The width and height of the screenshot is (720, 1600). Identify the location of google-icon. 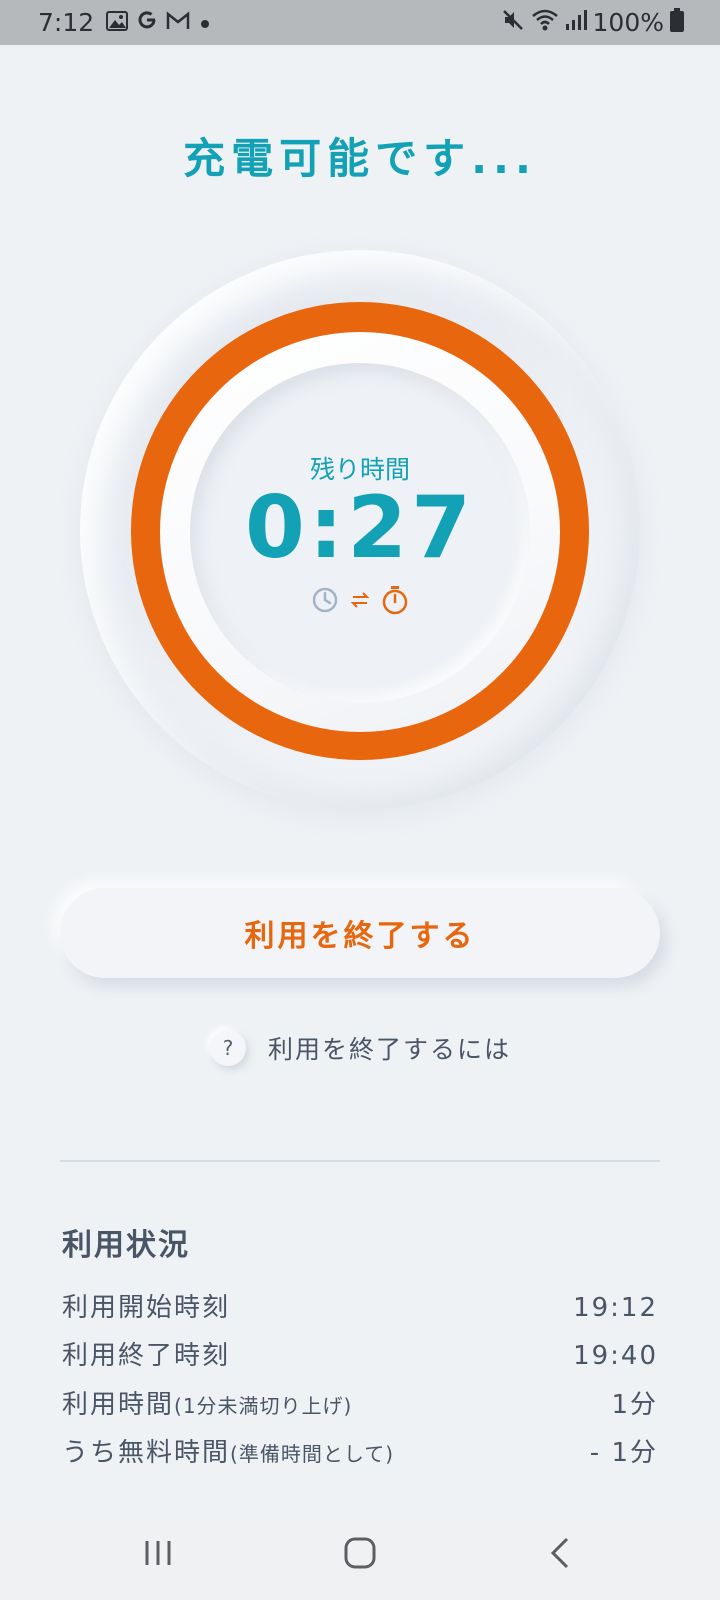
(147, 23).